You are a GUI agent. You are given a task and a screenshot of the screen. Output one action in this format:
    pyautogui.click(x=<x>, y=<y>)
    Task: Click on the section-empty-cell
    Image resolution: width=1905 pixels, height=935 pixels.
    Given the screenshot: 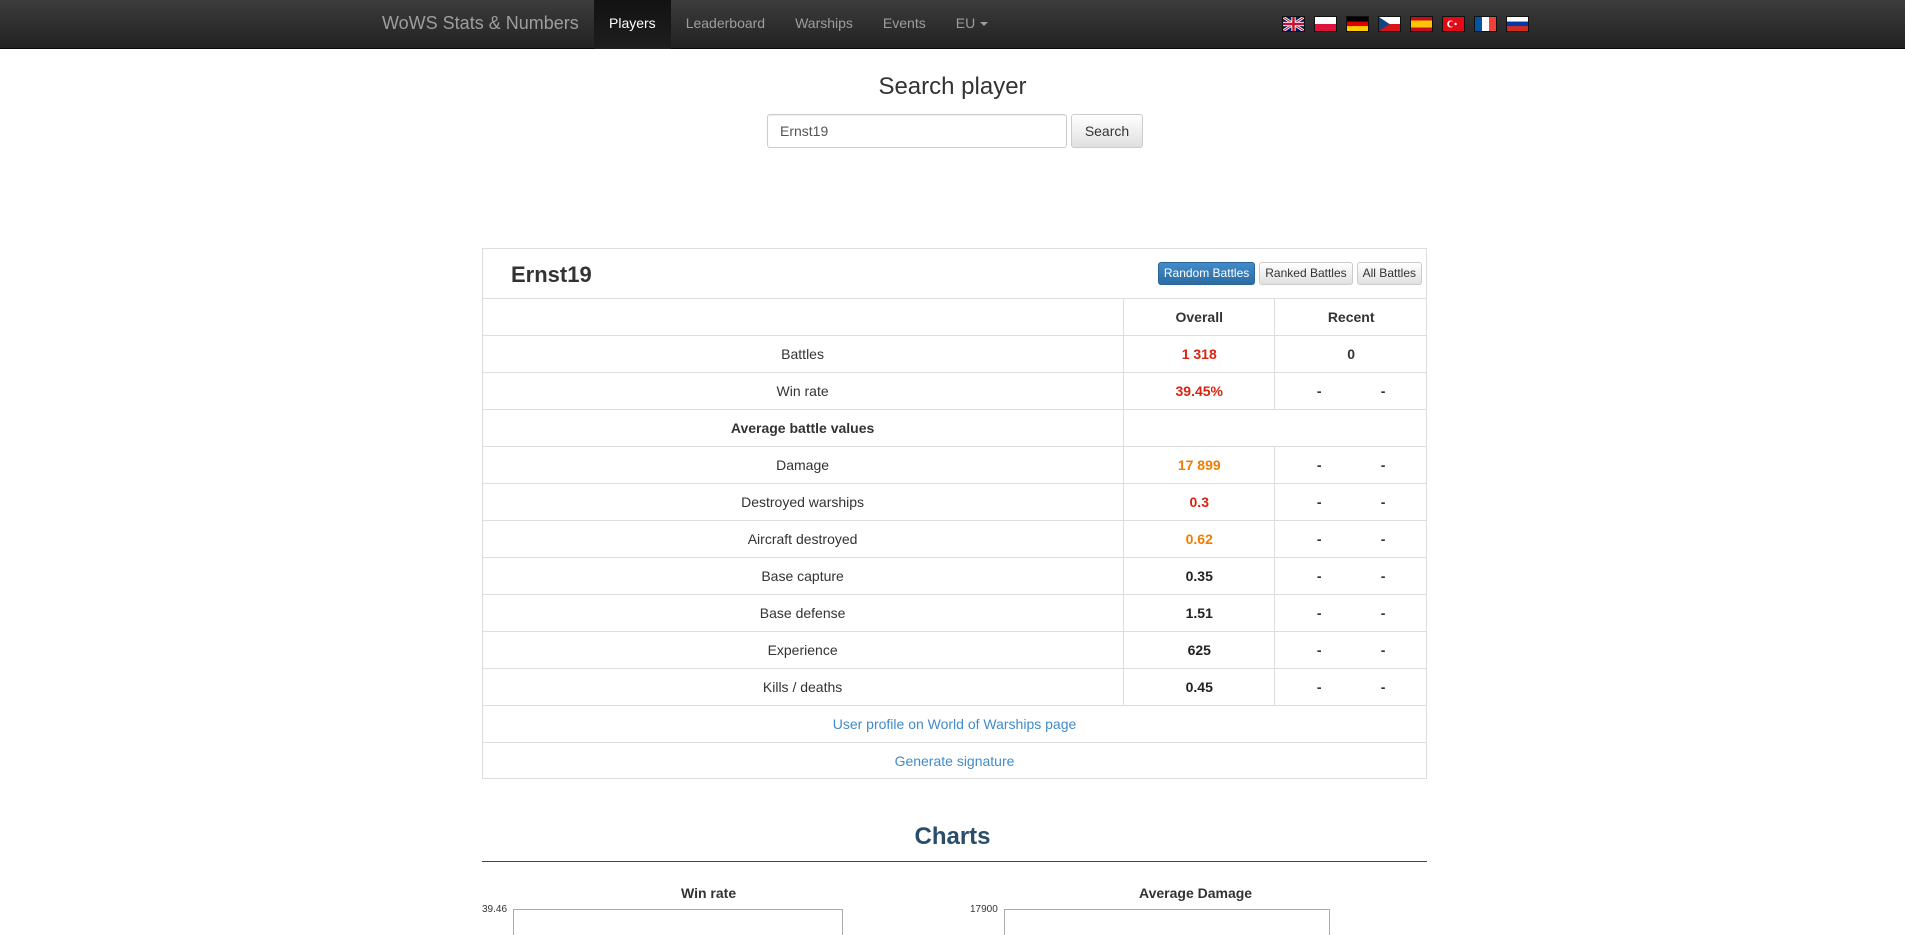 What is the action you would take?
    pyautogui.click(x=1275, y=428)
    